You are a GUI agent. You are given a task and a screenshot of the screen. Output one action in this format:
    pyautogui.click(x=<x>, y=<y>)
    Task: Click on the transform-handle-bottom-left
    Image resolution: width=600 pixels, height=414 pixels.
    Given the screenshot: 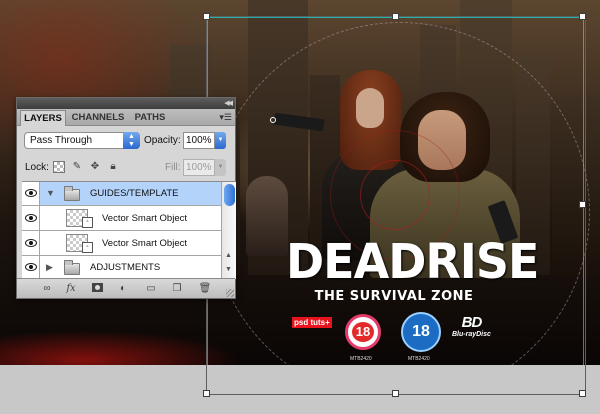 What is the action you would take?
    pyautogui.click(x=206, y=393)
    